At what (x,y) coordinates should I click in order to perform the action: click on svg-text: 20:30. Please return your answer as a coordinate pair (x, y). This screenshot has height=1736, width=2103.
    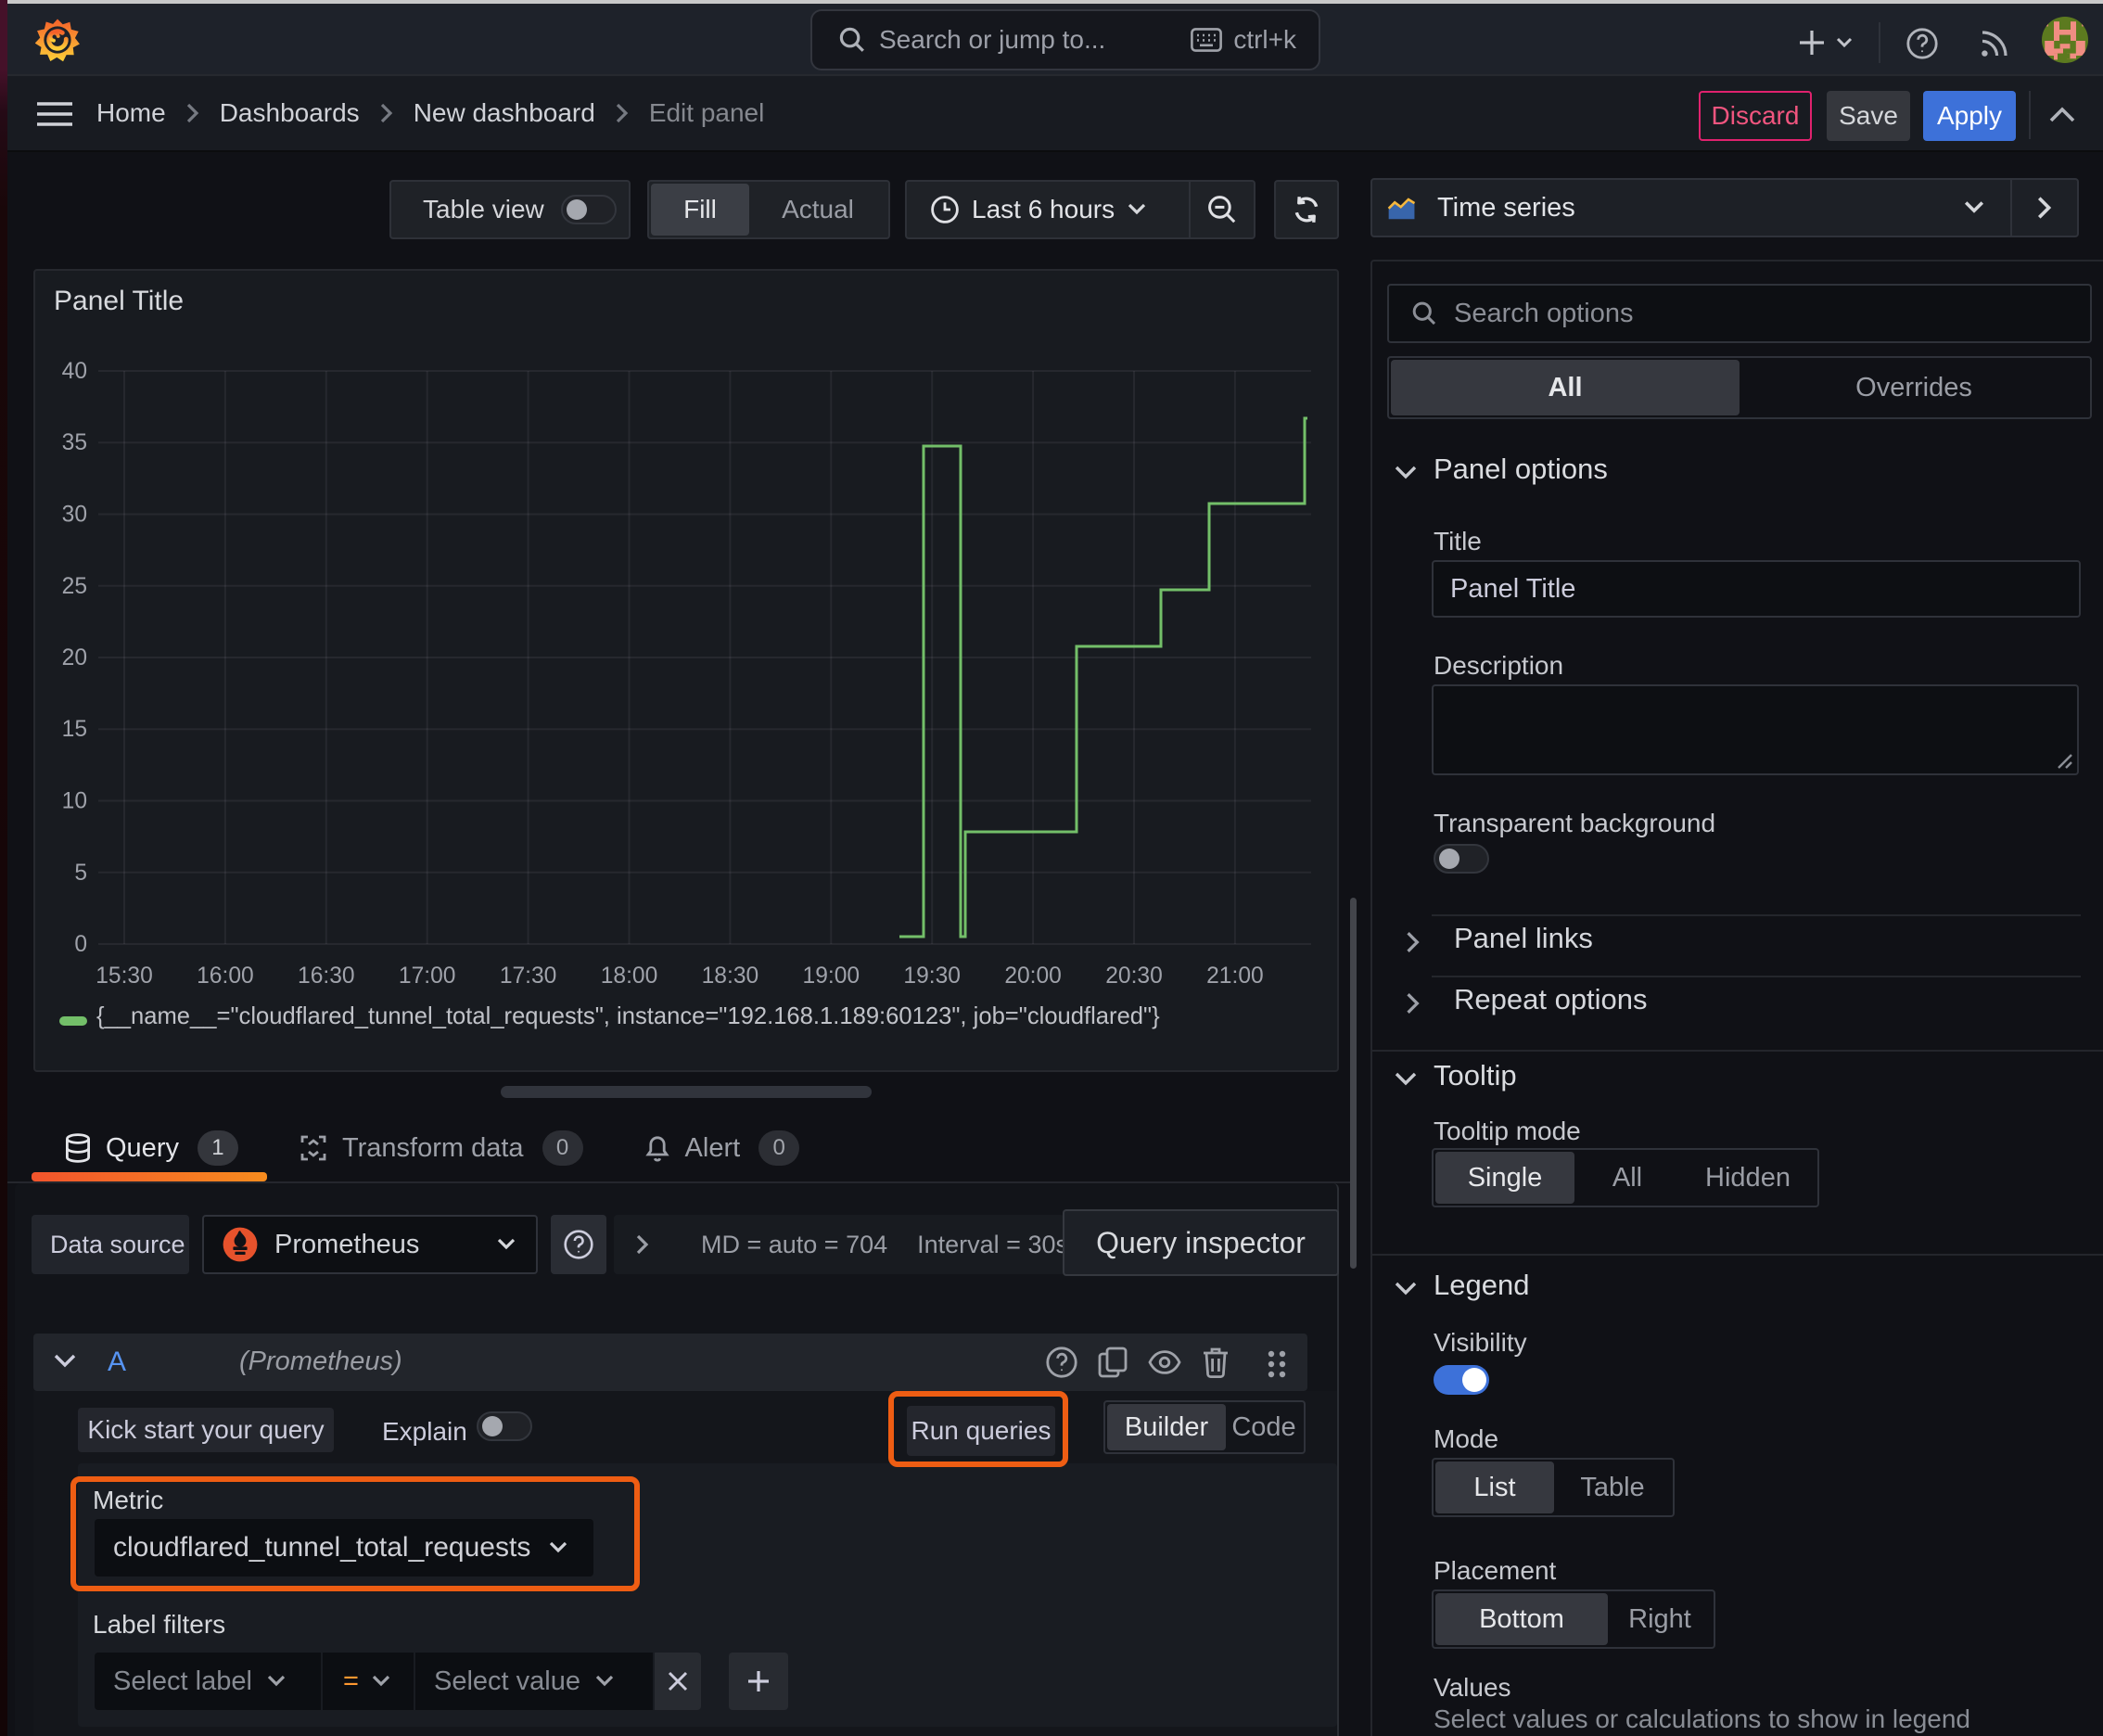
    Looking at the image, I should click on (1134, 976).